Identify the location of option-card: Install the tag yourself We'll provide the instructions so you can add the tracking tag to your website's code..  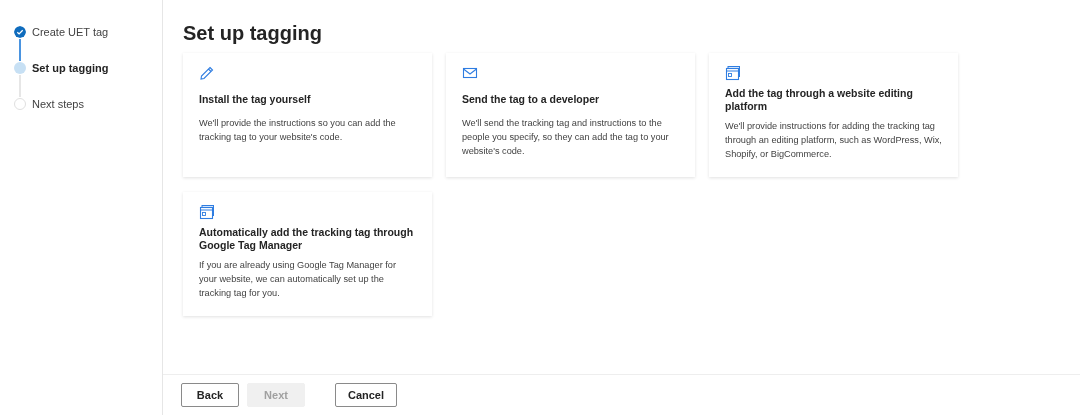
(307, 115).